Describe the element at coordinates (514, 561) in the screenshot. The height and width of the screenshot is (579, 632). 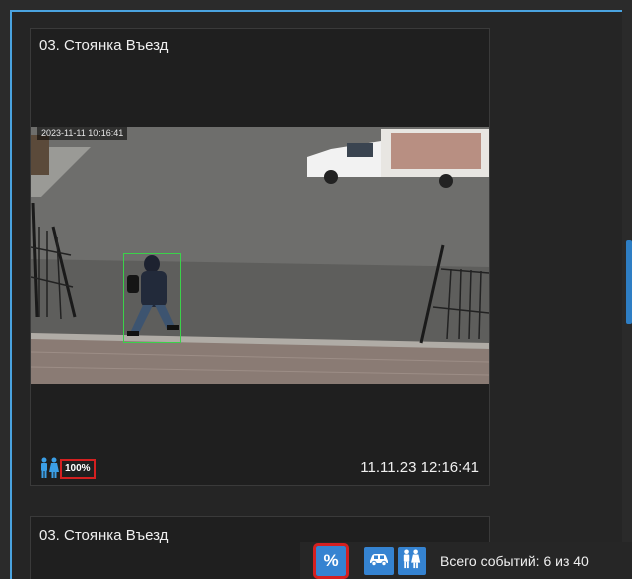
I see `events-count: Всего событий: 6 из 40` at that location.